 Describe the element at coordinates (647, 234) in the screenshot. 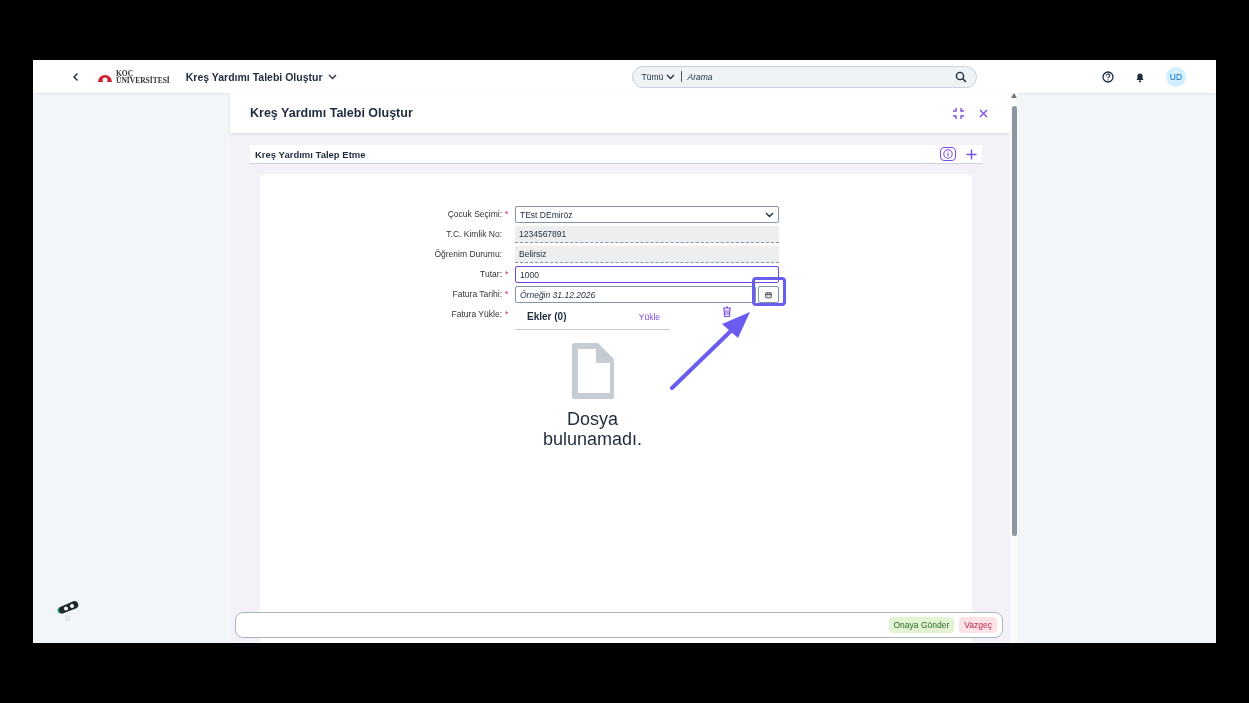

I see `readonly-field: 1234567891` at that location.